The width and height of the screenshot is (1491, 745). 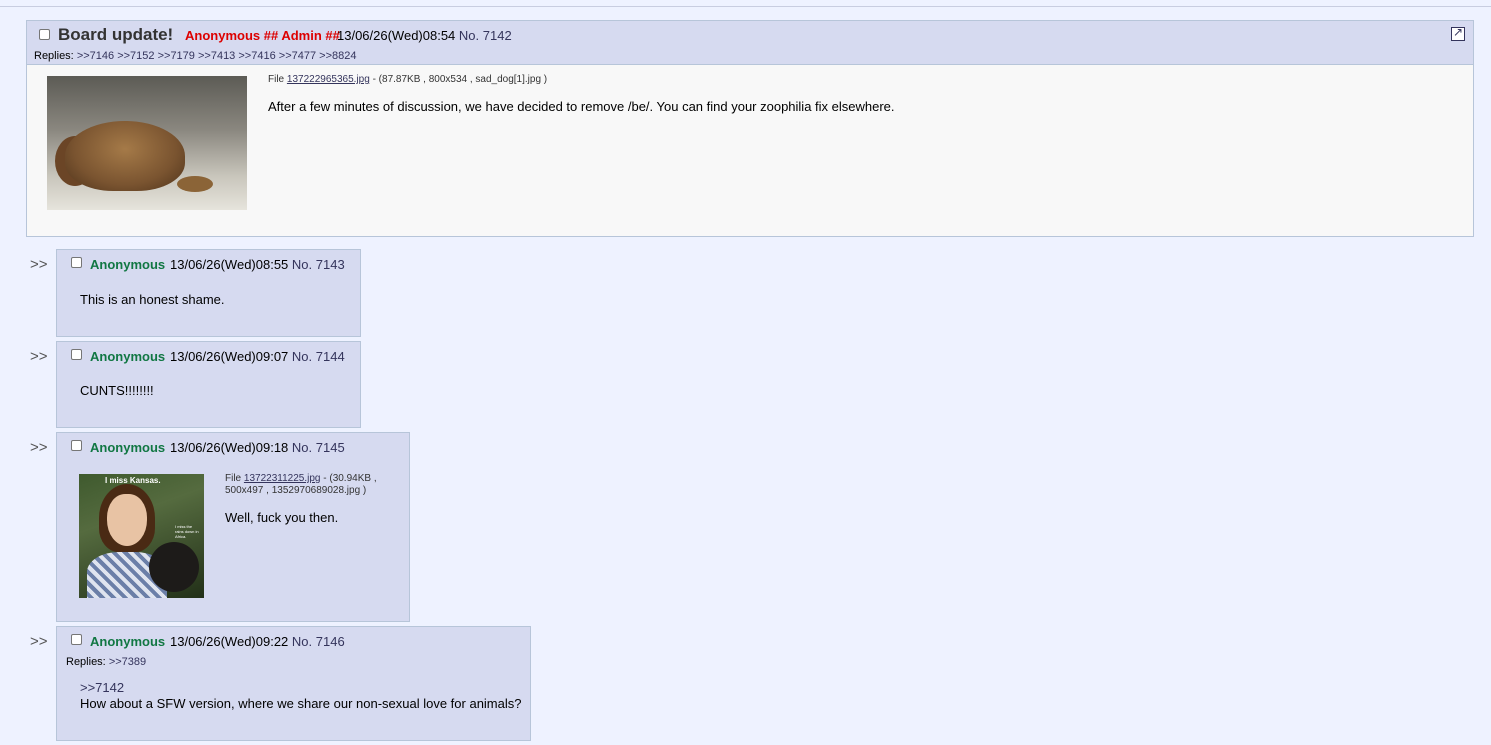 I want to click on op-subject: Board update!, so click(x=116, y=34).